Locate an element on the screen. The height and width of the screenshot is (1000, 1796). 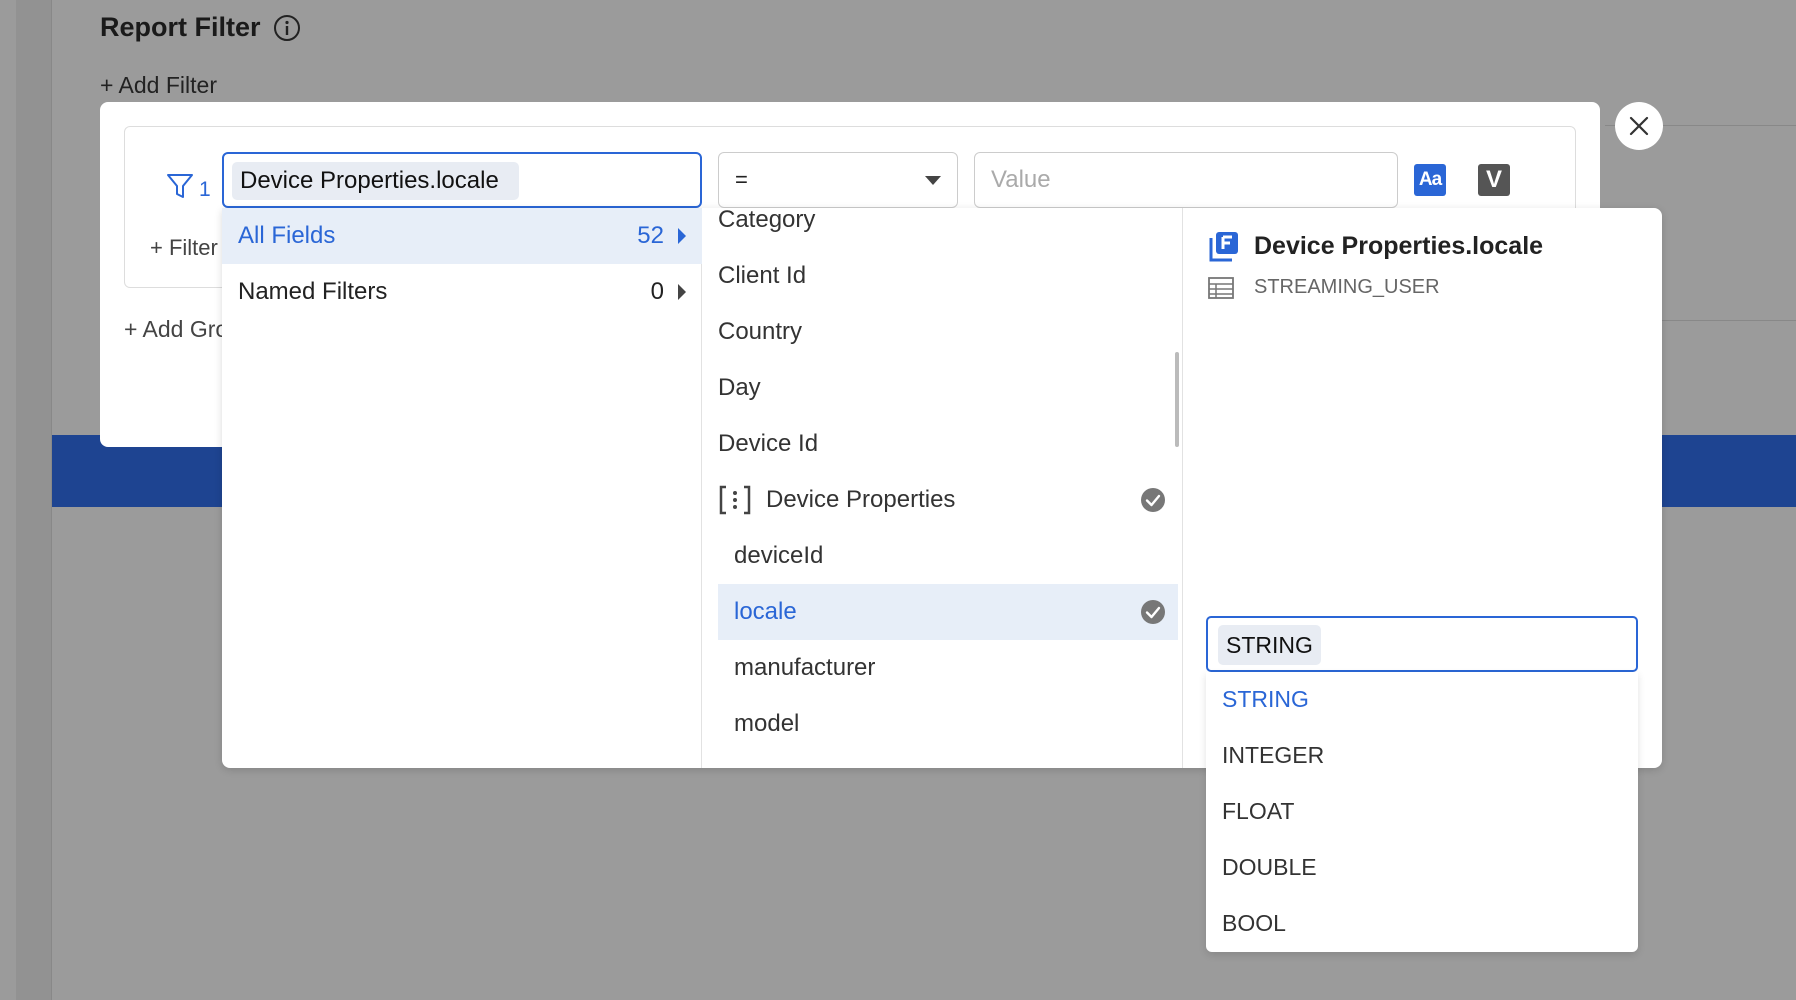
field-item: Client Id is located at coordinates (948, 276).